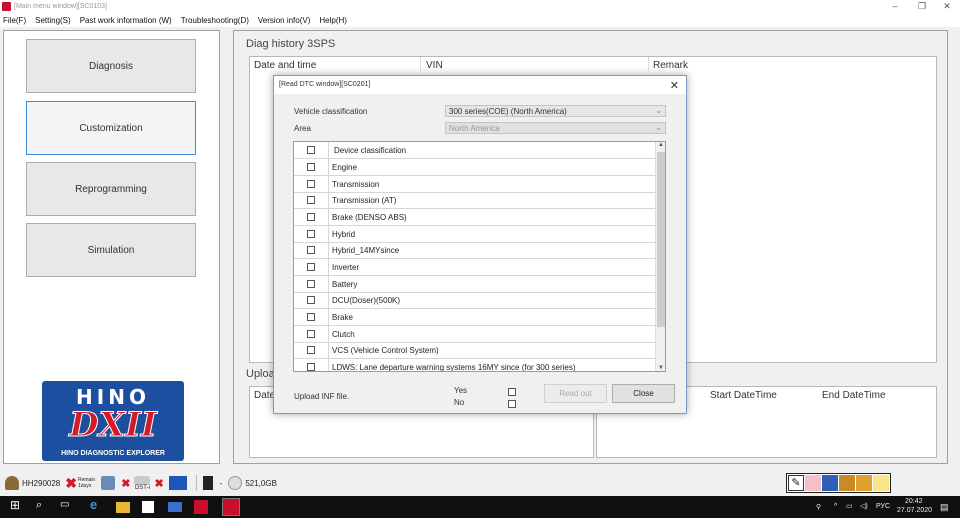  What do you see at coordinates (475, 267) in the screenshot?
I see `list-item: Inverter` at bounding box center [475, 267].